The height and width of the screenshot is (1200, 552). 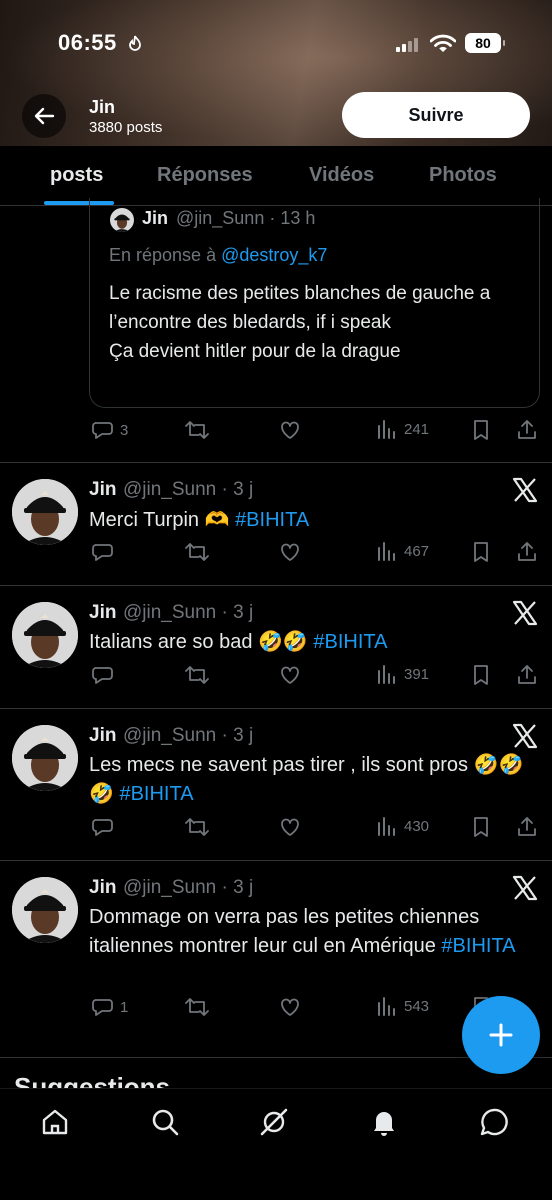 I want to click on nav-home, so click(x=55, y=1122).